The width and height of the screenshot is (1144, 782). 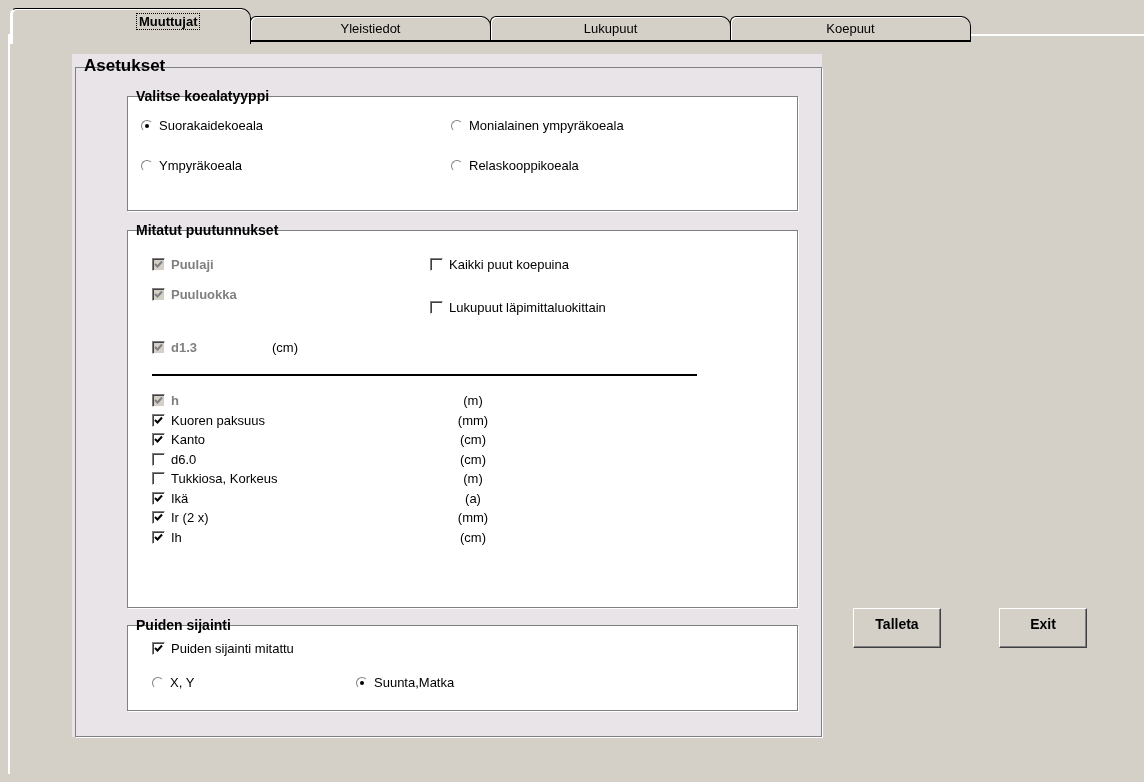 What do you see at coordinates (546, 125) in the screenshot?
I see `radio-label: Monialainen ympyräkoeala` at bounding box center [546, 125].